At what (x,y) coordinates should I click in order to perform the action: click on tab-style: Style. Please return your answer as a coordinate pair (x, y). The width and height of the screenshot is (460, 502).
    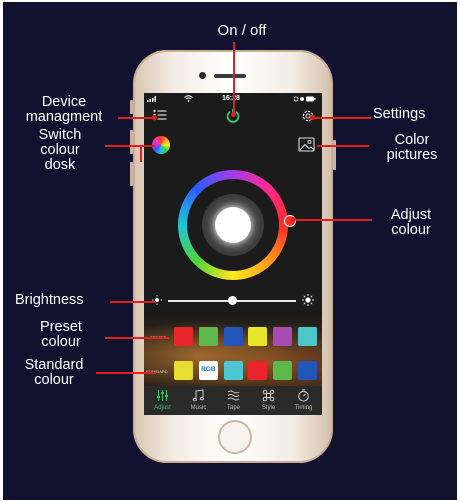
    Looking at the image, I should click on (268, 400).